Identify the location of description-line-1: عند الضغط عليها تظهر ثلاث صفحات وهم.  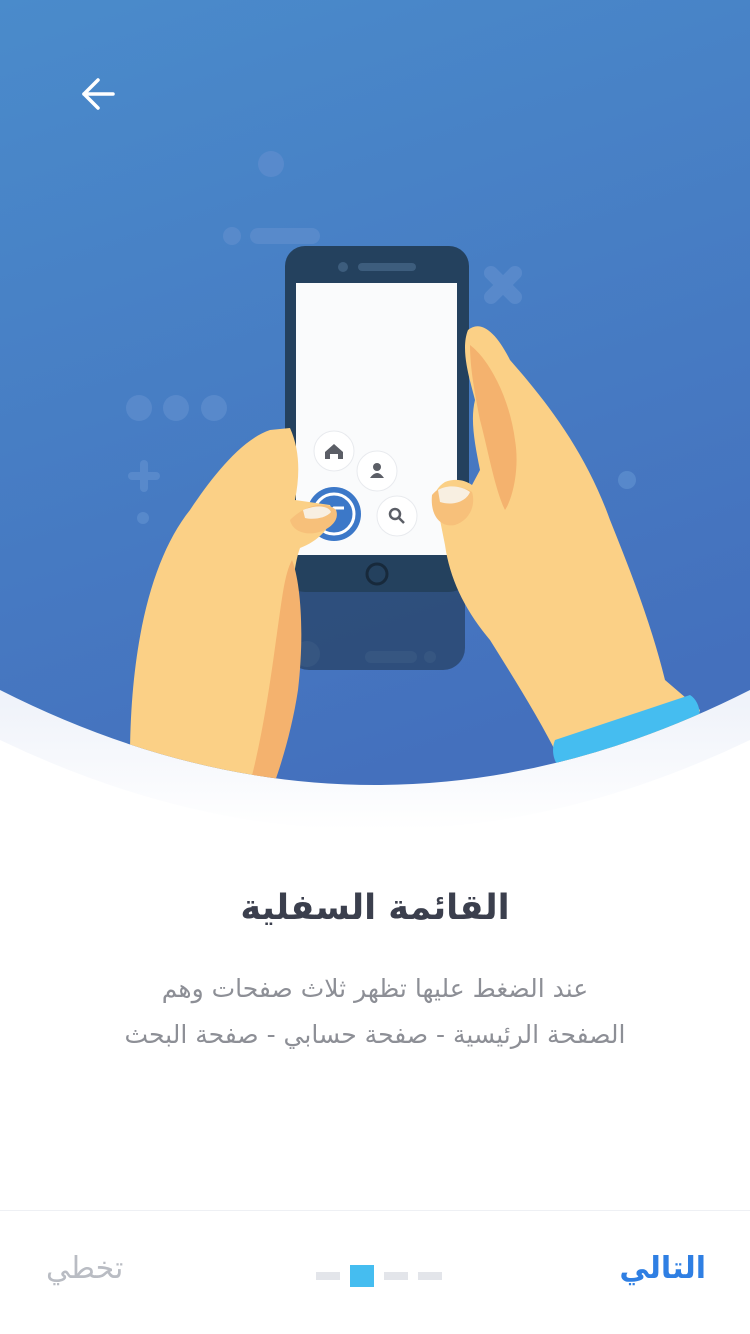
(375, 988).